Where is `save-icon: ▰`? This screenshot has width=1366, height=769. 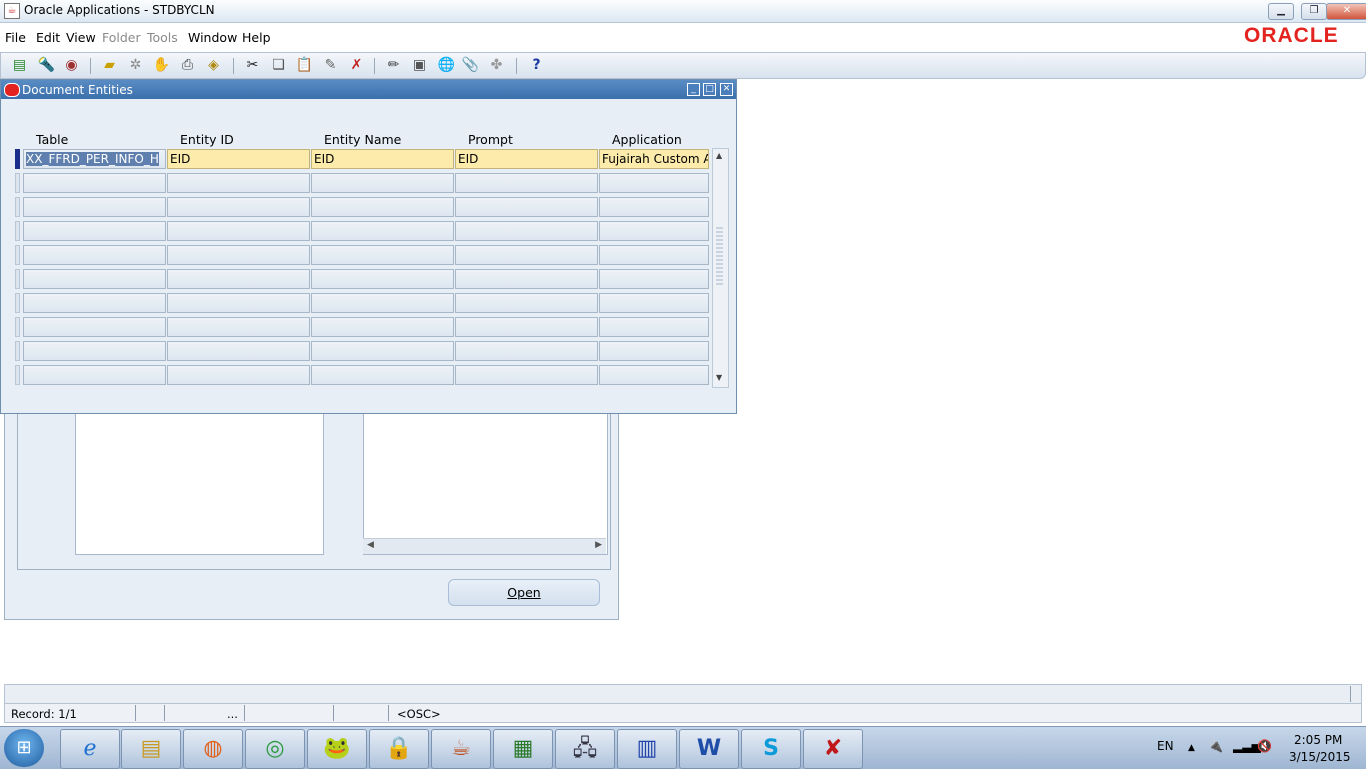 save-icon: ▰ is located at coordinates (109, 65).